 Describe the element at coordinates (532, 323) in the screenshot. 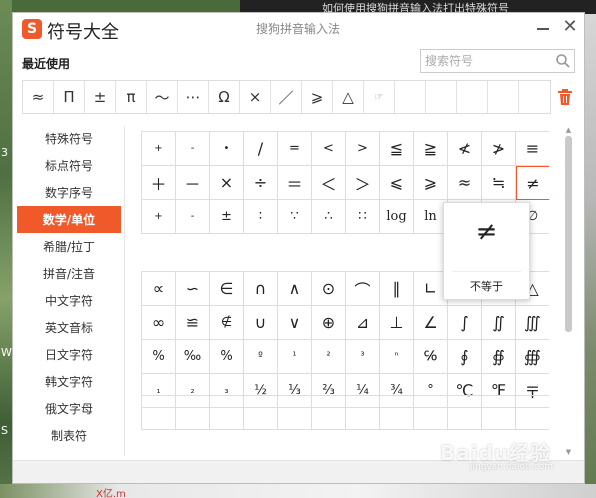

I see `symbol-cell: ∭` at that location.